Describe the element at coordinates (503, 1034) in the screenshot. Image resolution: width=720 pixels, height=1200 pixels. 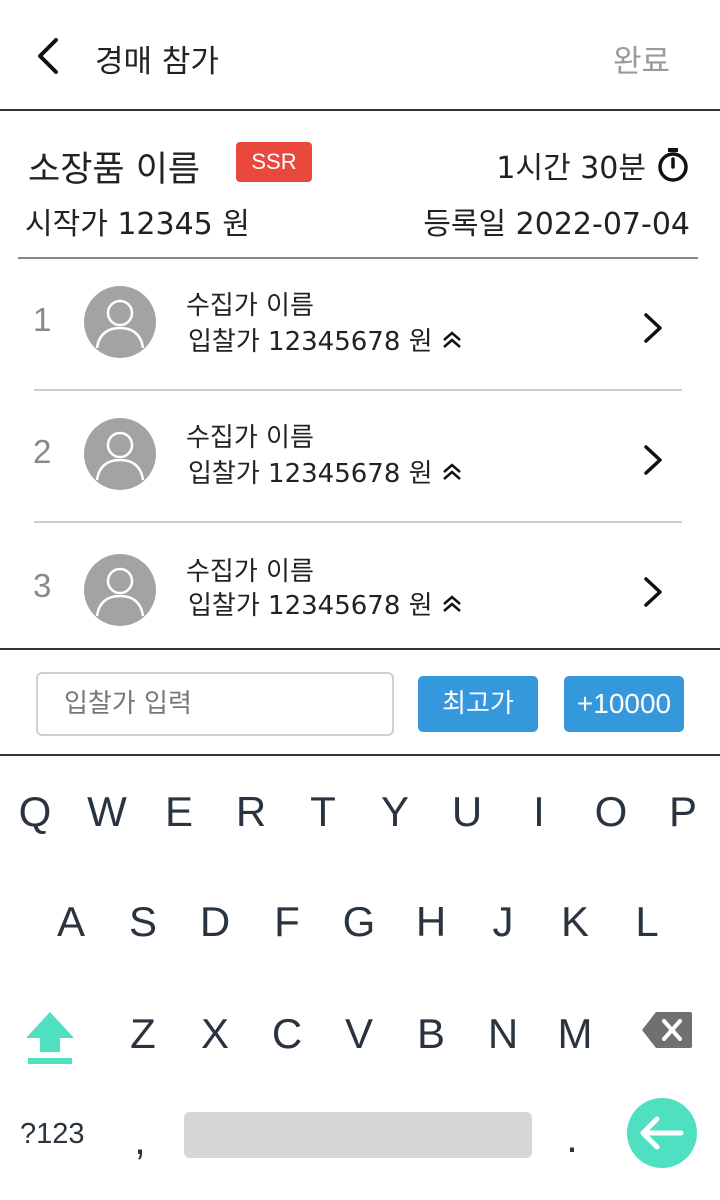
I see `key-n: N` at that location.